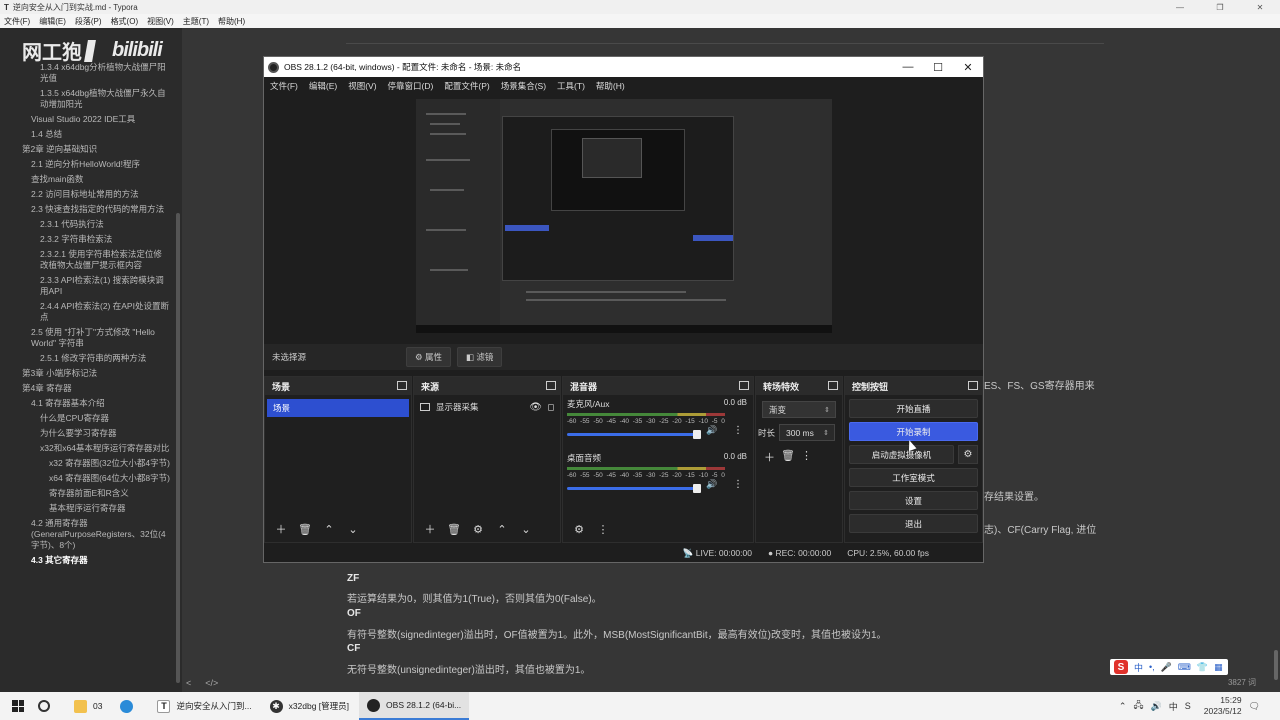 The image size is (1280, 720). I want to click on virtual-camera-gear-icon: ⚙, so click(968, 454).